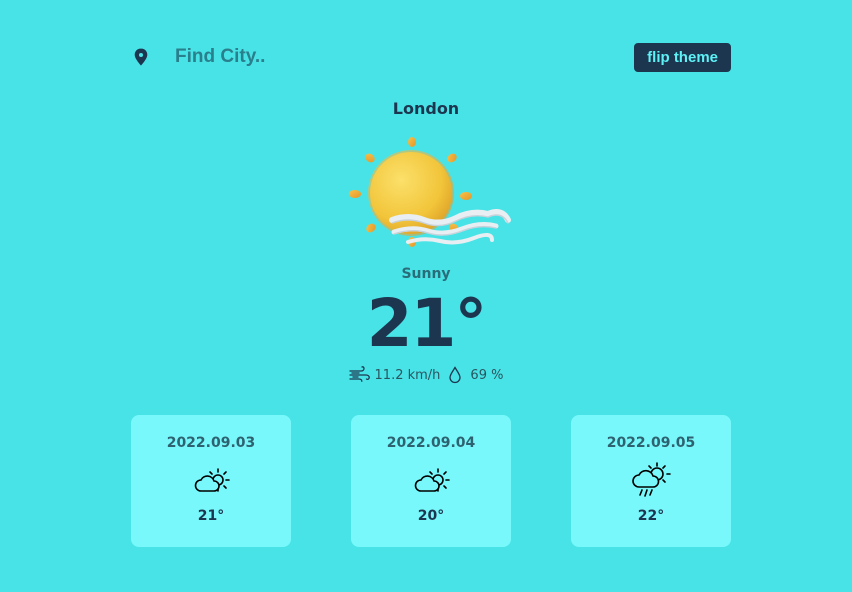  Describe the element at coordinates (407, 375) in the screenshot. I see `wind-speed: 11.2 km/h` at that location.